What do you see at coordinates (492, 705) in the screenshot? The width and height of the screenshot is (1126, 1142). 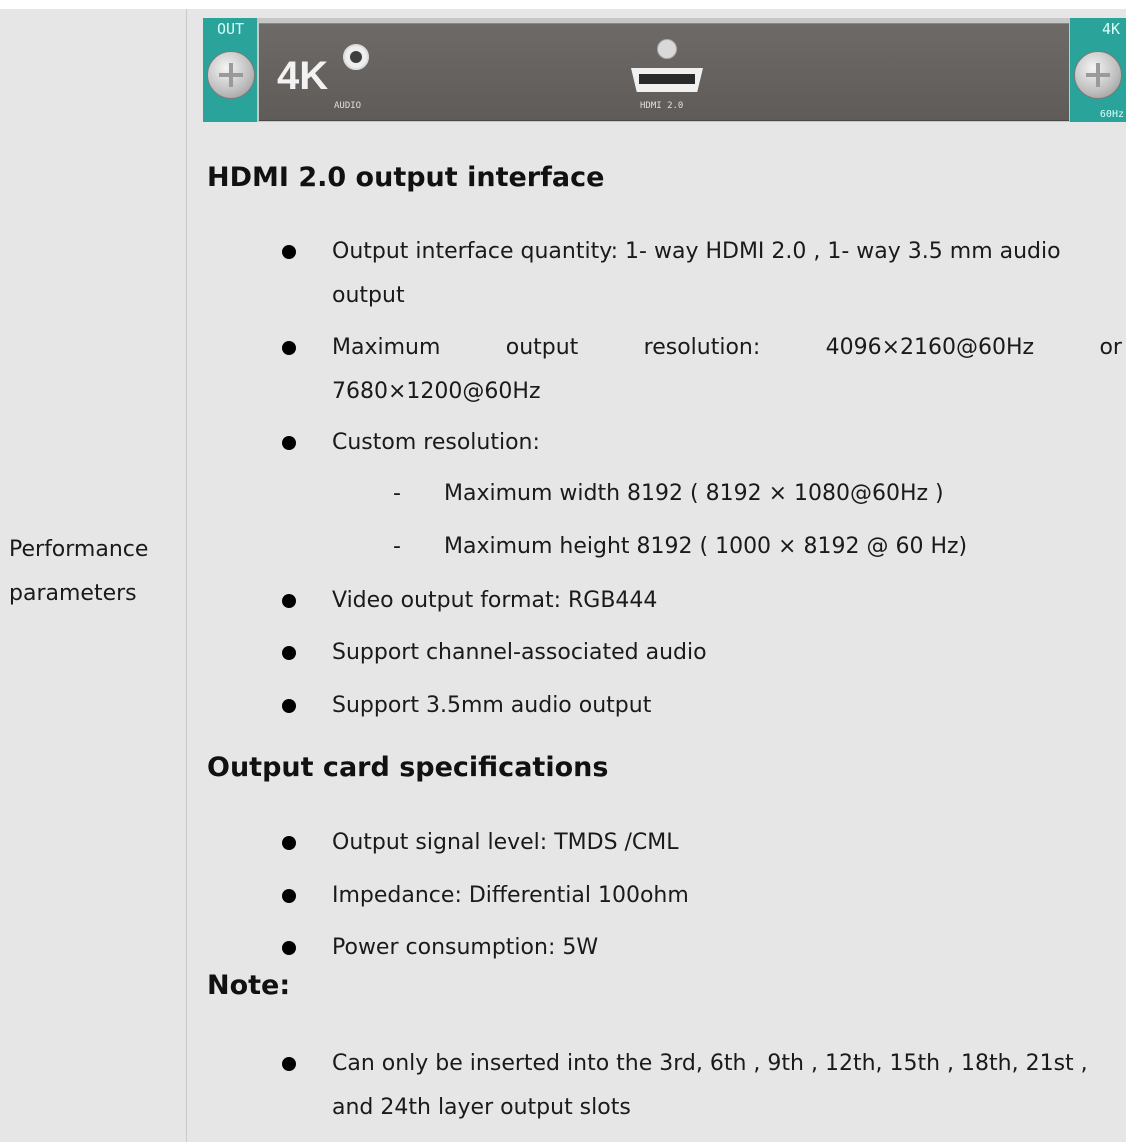 I see `list-item-3-5mm-audio: Support 3.5mm audio output` at bounding box center [492, 705].